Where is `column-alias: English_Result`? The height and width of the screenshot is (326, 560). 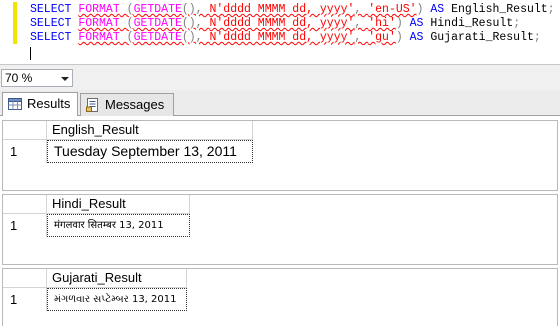
column-alias: English_Result is located at coordinates (496, 9).